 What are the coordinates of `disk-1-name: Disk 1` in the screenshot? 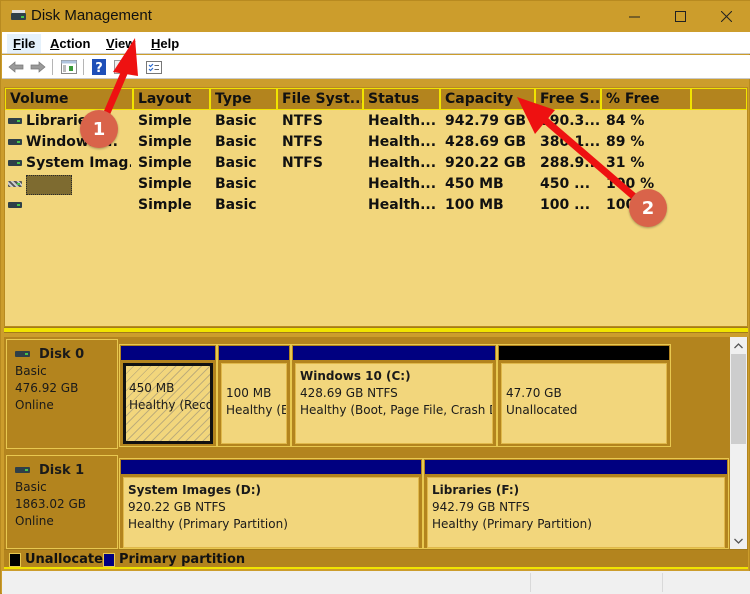 It's located at (66, 470).